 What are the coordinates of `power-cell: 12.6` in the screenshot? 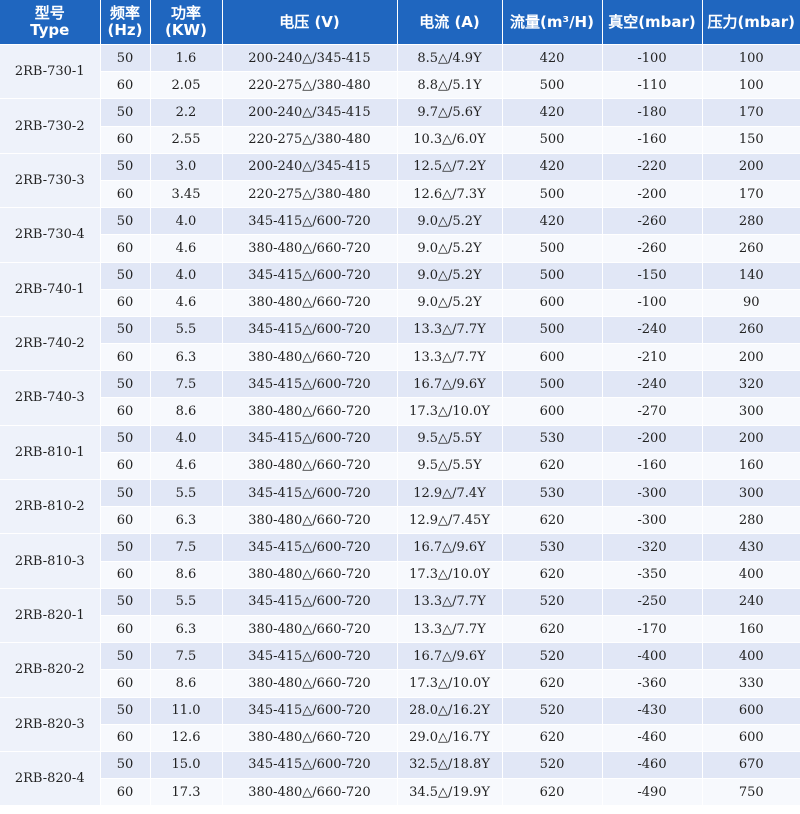 It's located at (186, 738).